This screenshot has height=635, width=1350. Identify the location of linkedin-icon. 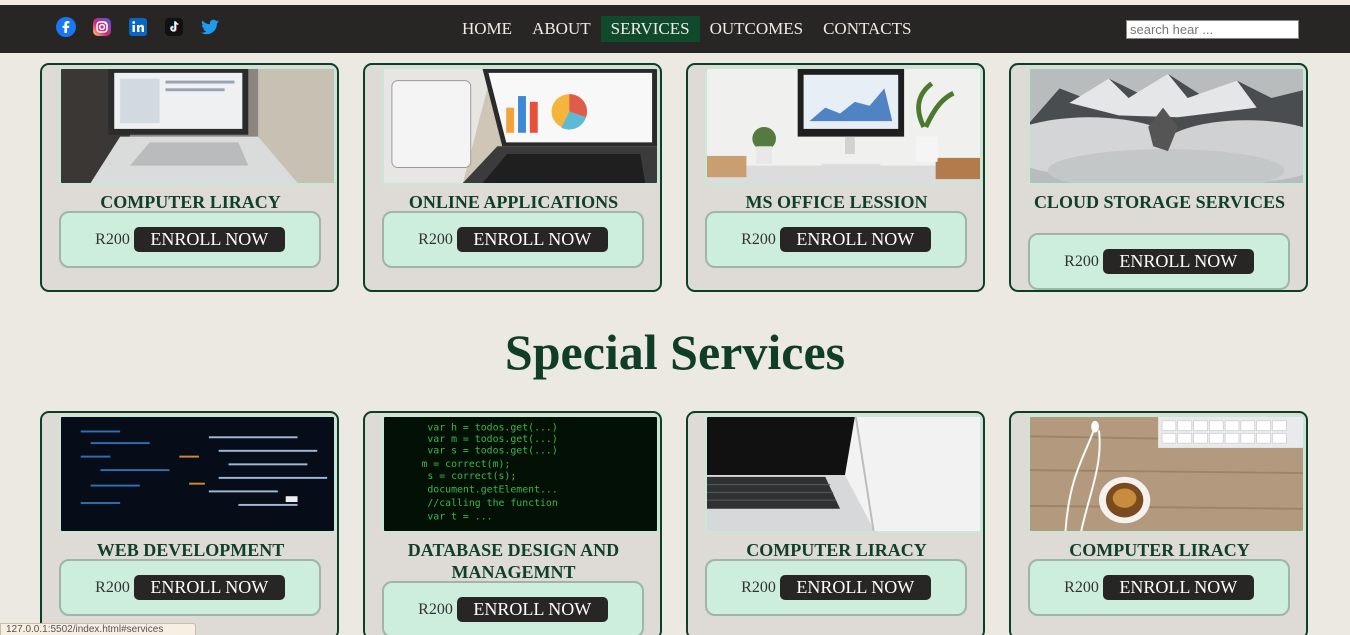
(138, 27).